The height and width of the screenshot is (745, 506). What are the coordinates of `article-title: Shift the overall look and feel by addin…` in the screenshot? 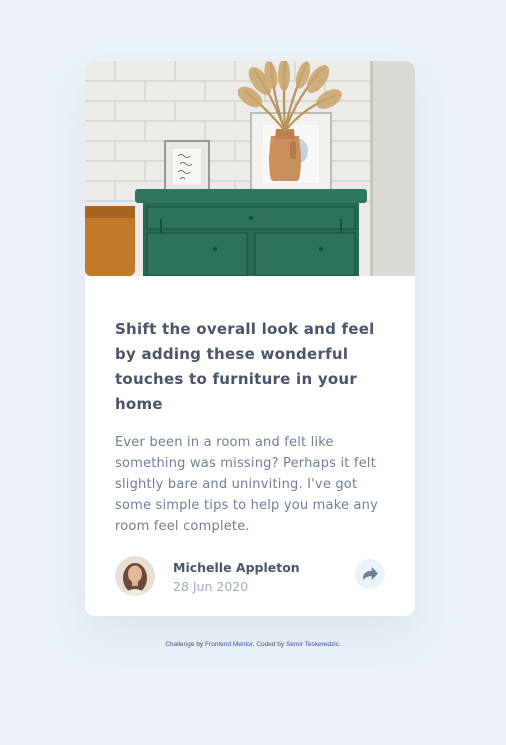 It's located at (252, 367).